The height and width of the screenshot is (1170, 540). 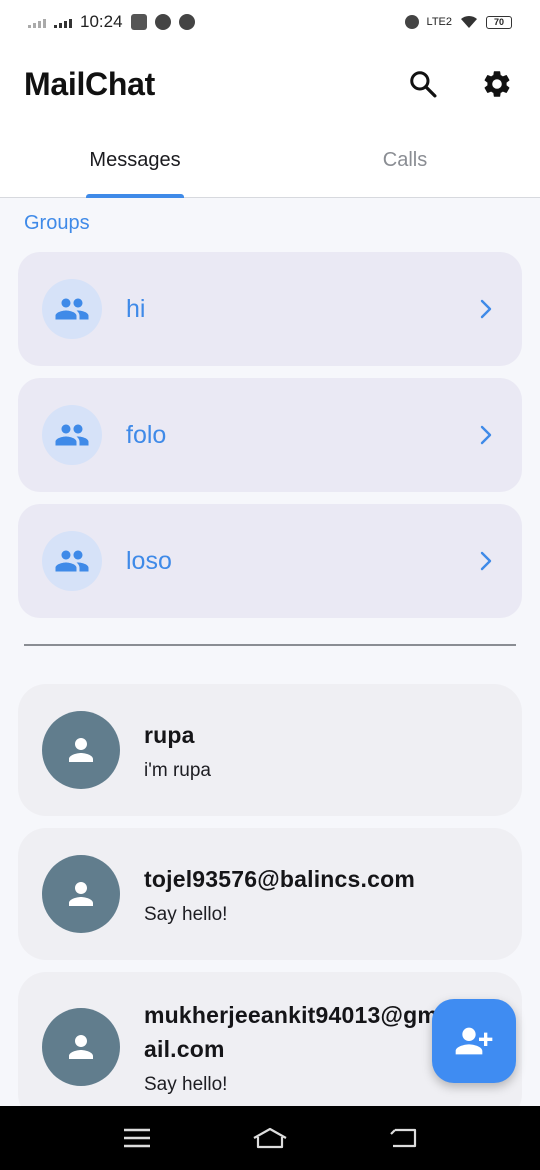 I want to click on group-item-hi: hi, so click(x=270, y=309).